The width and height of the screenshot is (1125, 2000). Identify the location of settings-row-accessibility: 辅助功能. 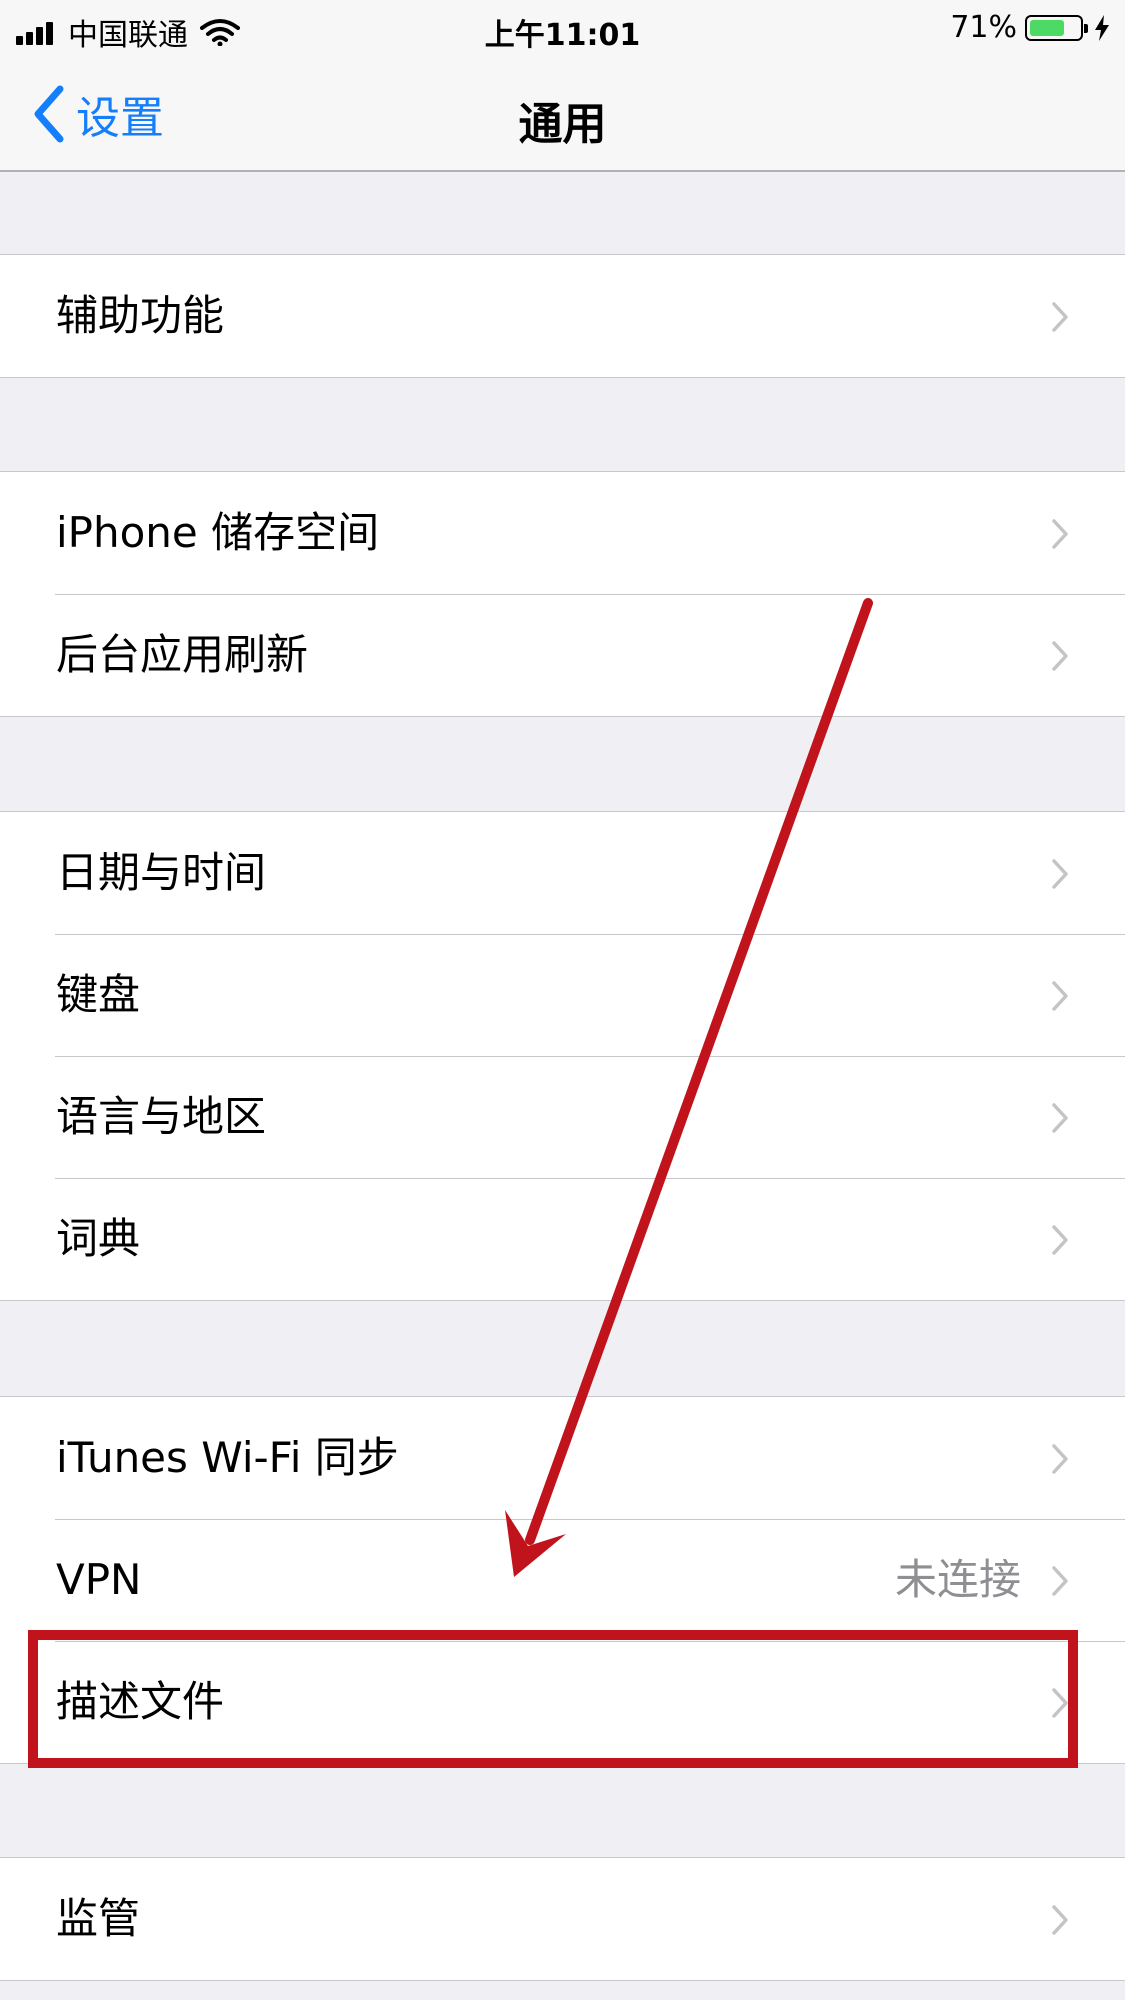
(562, 316).